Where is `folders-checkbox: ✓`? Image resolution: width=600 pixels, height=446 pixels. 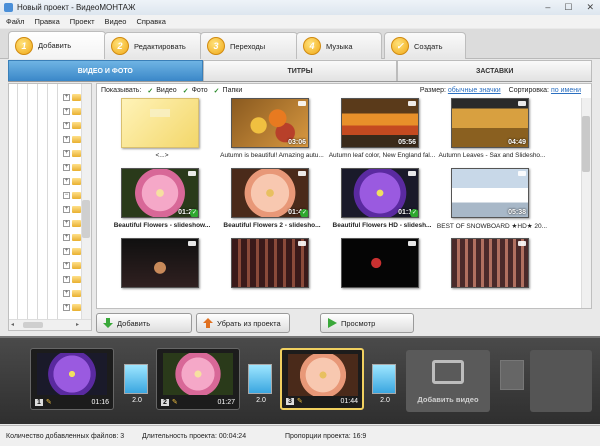
folders-checkbox: ✓ is located at coordinates (217, 91).